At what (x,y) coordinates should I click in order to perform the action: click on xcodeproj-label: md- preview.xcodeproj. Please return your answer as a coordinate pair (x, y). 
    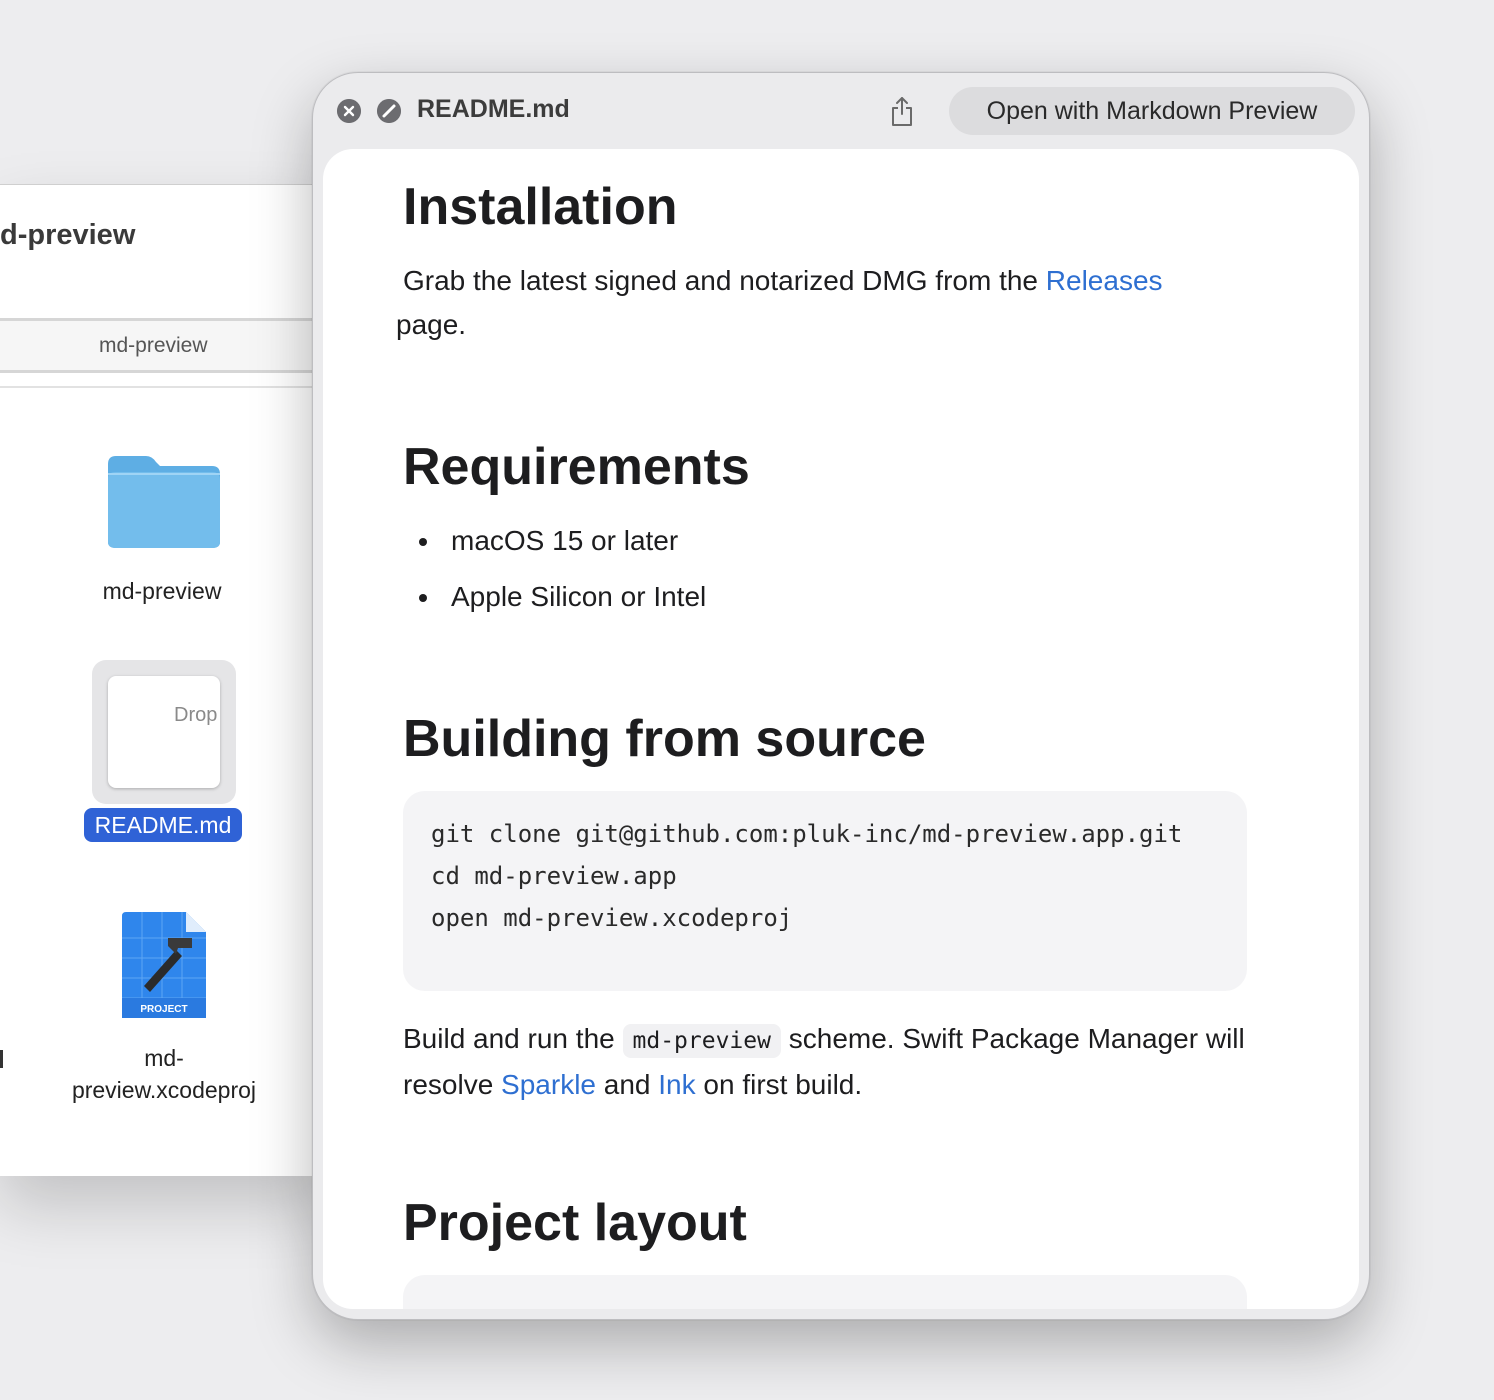
    Looking at the image, I should click on (164, 1074).